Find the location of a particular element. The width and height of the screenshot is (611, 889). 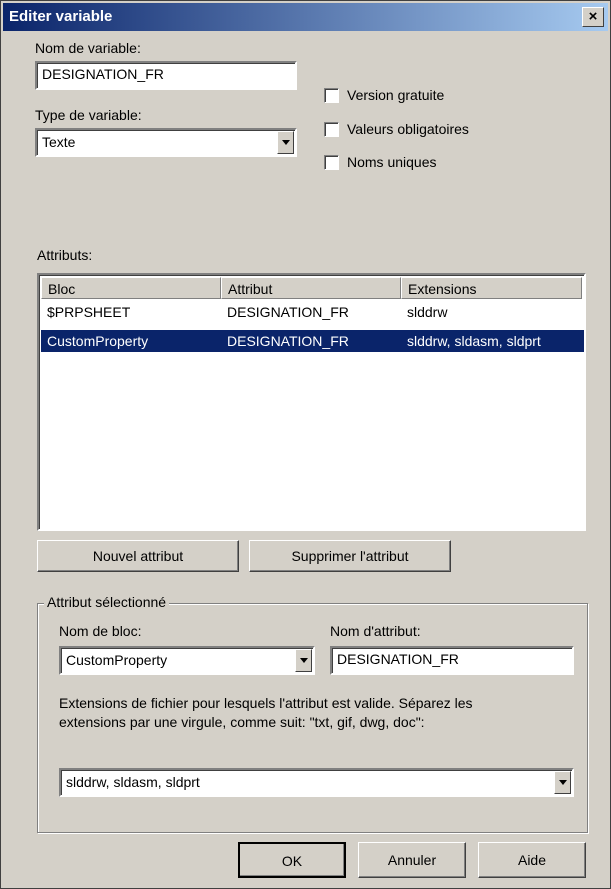

extensions-value: slddrw, sldasm, sldprt is located at coordinates (133, 782).